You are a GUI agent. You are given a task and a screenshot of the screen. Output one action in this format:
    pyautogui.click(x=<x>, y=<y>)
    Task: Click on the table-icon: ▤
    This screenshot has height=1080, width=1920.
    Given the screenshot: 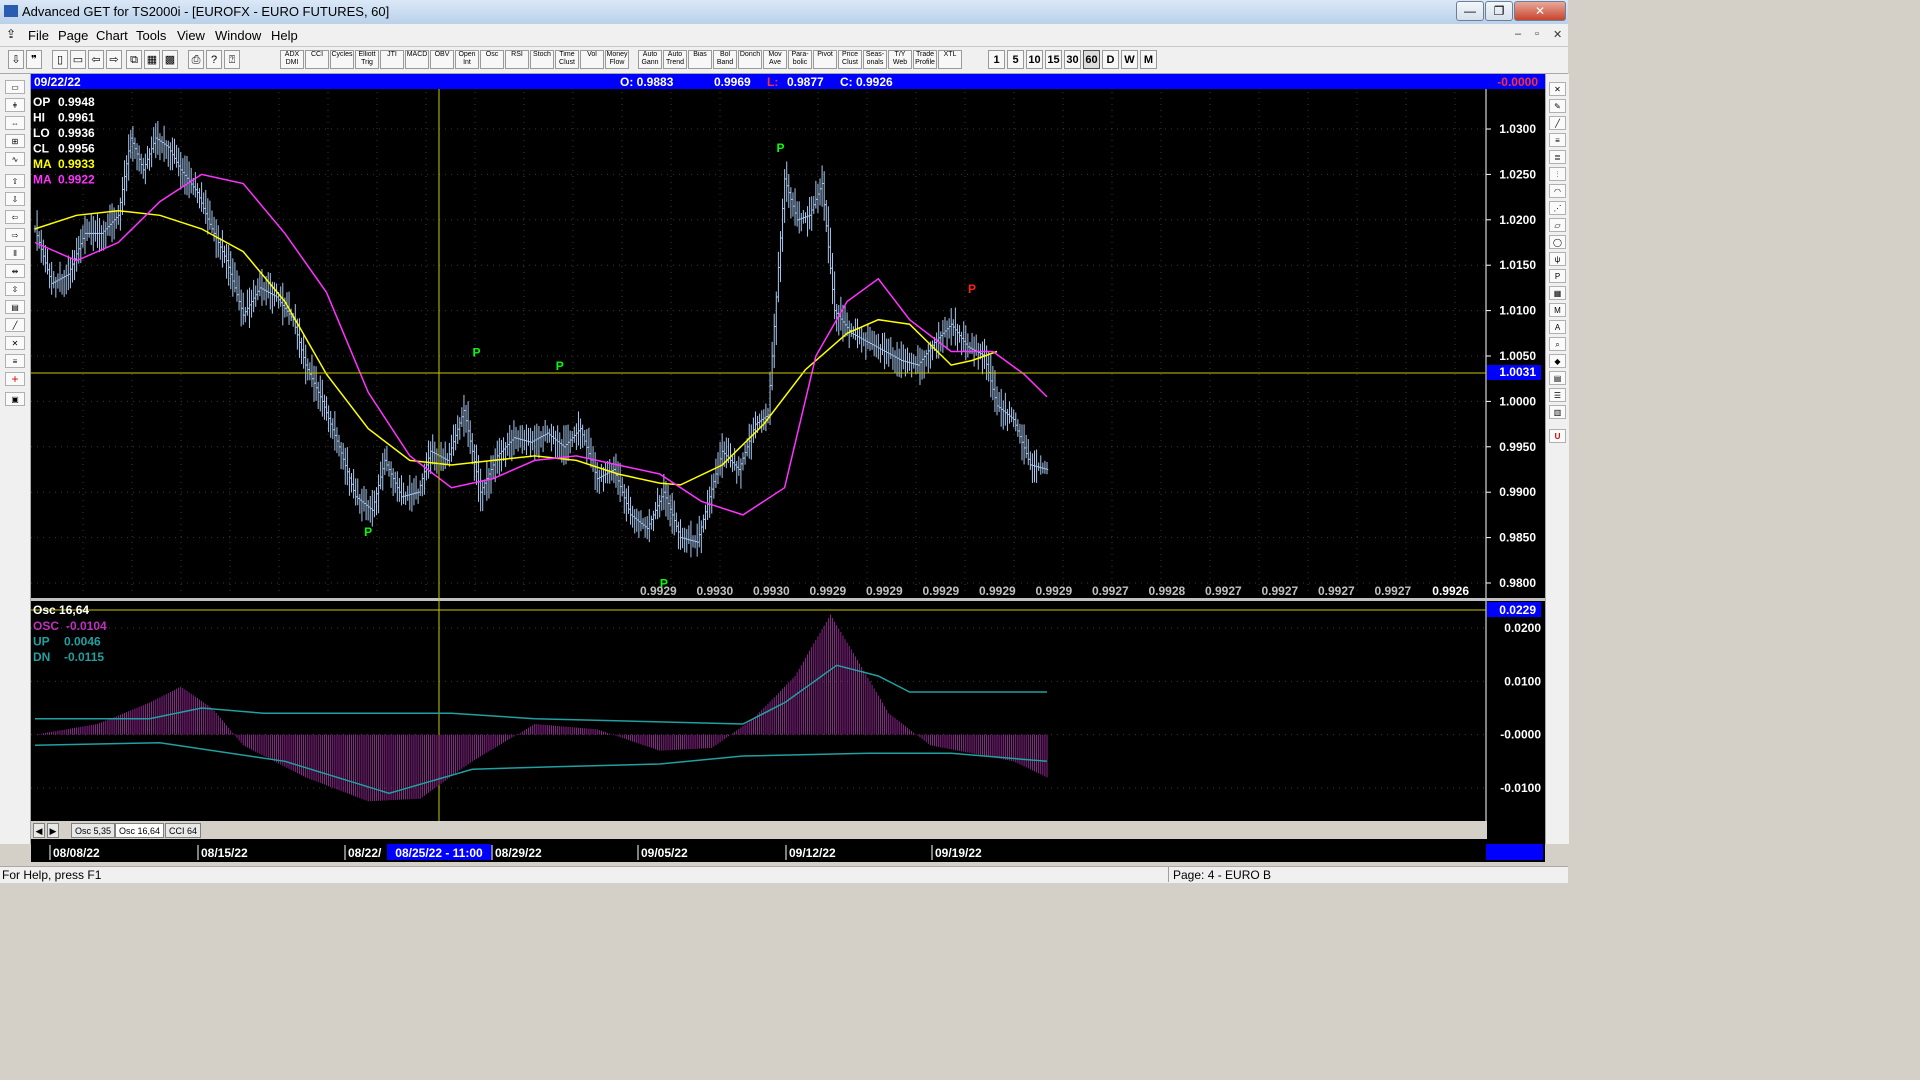 What is the action you would take?
    pyautogui.click(x=15, y=307)
    